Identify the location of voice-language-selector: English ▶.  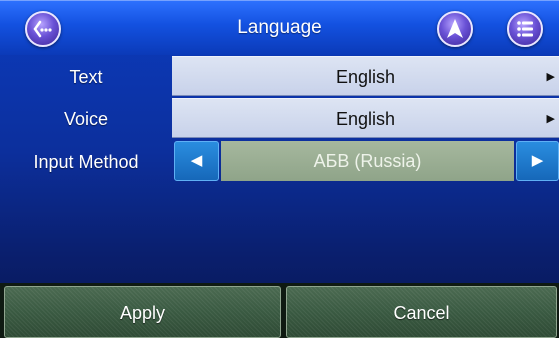
(365, 118).